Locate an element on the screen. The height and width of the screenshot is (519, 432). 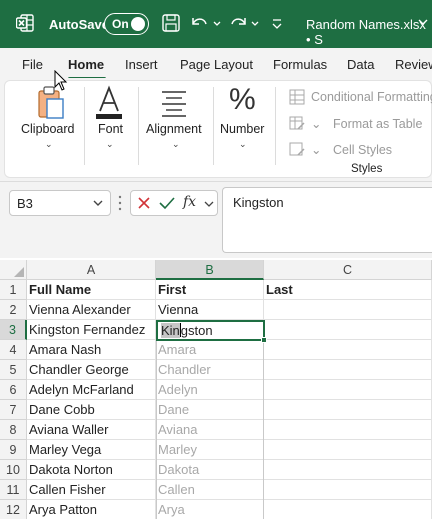
cell-a2: Vienna Alexander is located at coordinates (91, 310).